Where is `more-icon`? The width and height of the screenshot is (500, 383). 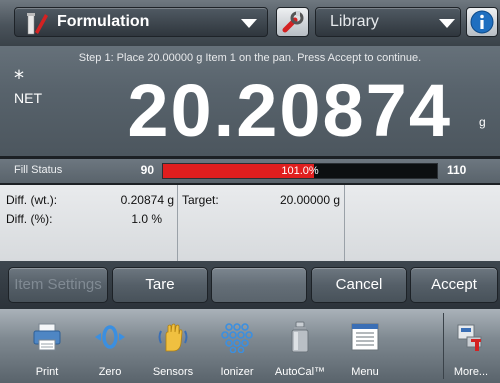
more-icon is located at coordinates (469, 337).